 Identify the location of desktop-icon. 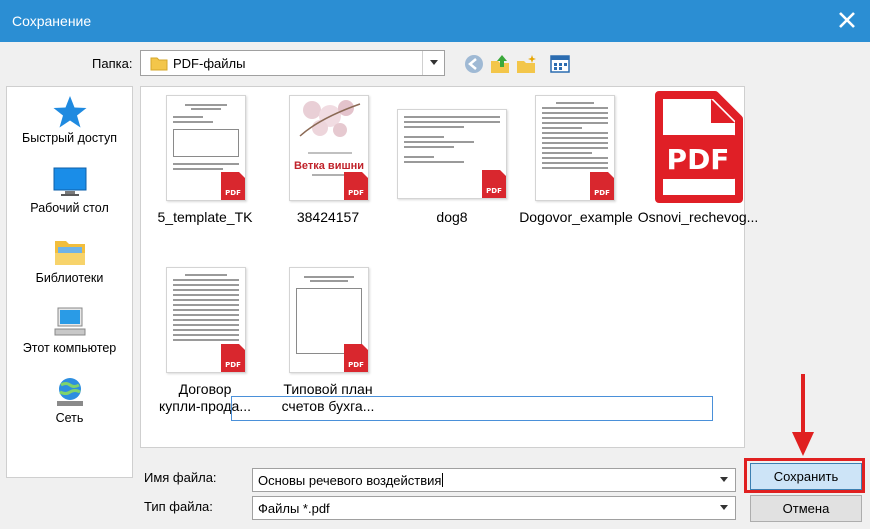
(70, 182).